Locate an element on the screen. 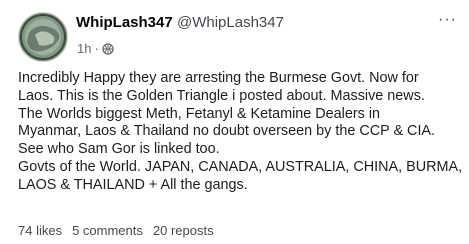 This screenshot has width=469, height=244. post-meta: 1h · is located at coordinates (95, 48).